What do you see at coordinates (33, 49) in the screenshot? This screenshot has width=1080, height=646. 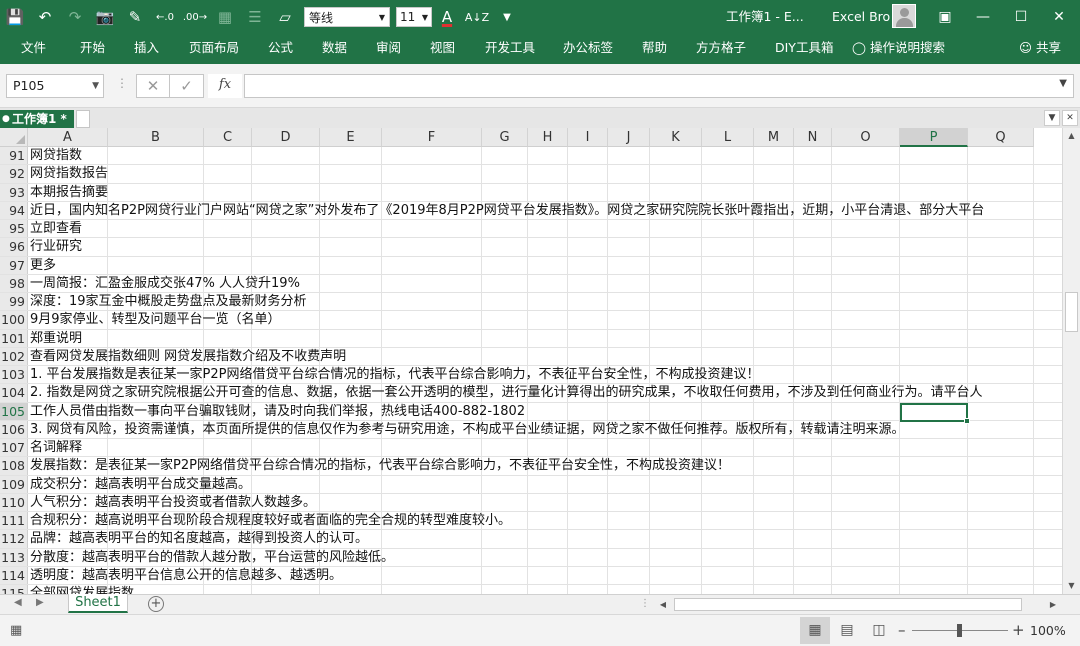 I see `tab-file: 文件` at bounding box center [33, 49].